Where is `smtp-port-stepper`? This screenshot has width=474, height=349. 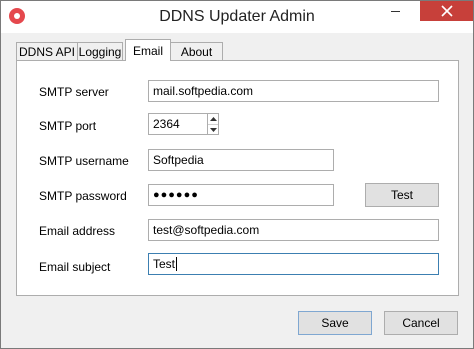 smtp-port-stepper is located at coordinates (213, 124).